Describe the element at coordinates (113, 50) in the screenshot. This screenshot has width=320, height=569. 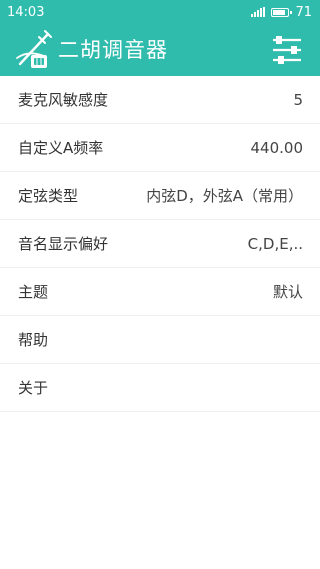
I see `app-title: 二胡调音器` at that location.